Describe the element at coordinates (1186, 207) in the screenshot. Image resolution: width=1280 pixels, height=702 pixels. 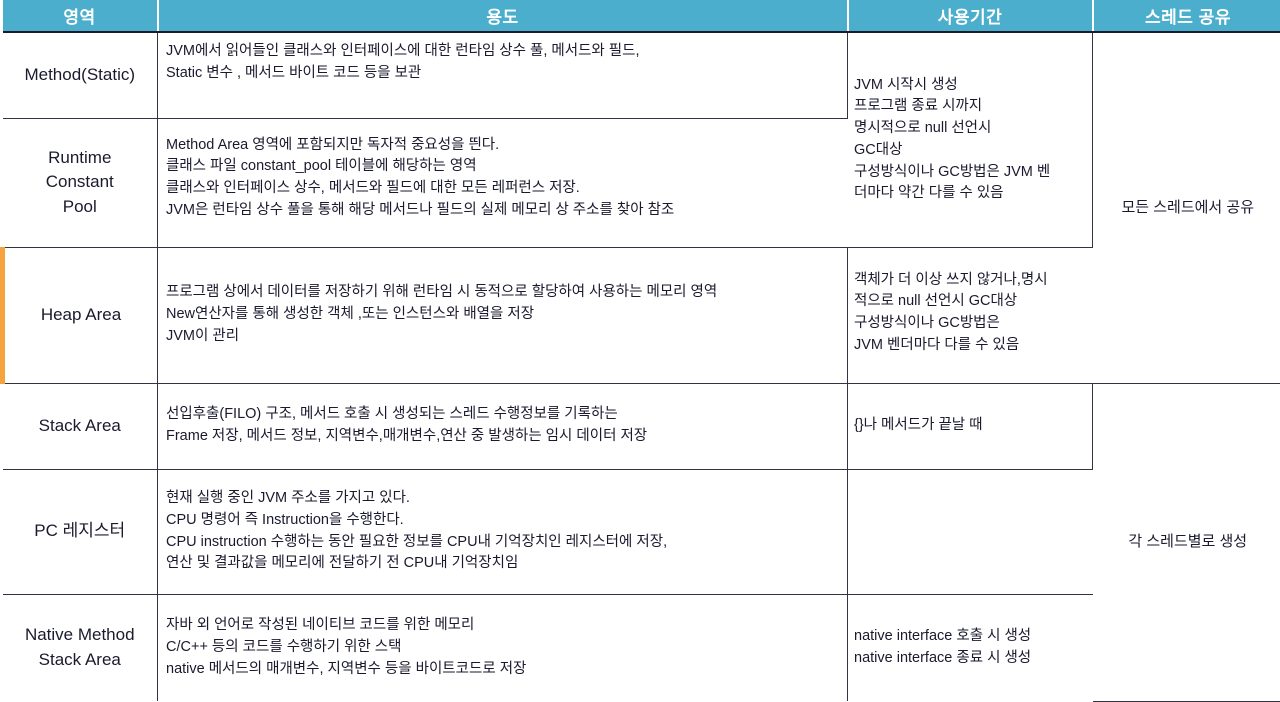
I see `cell-thread-share-shared: 모든 스레드에서 공유` at that location.